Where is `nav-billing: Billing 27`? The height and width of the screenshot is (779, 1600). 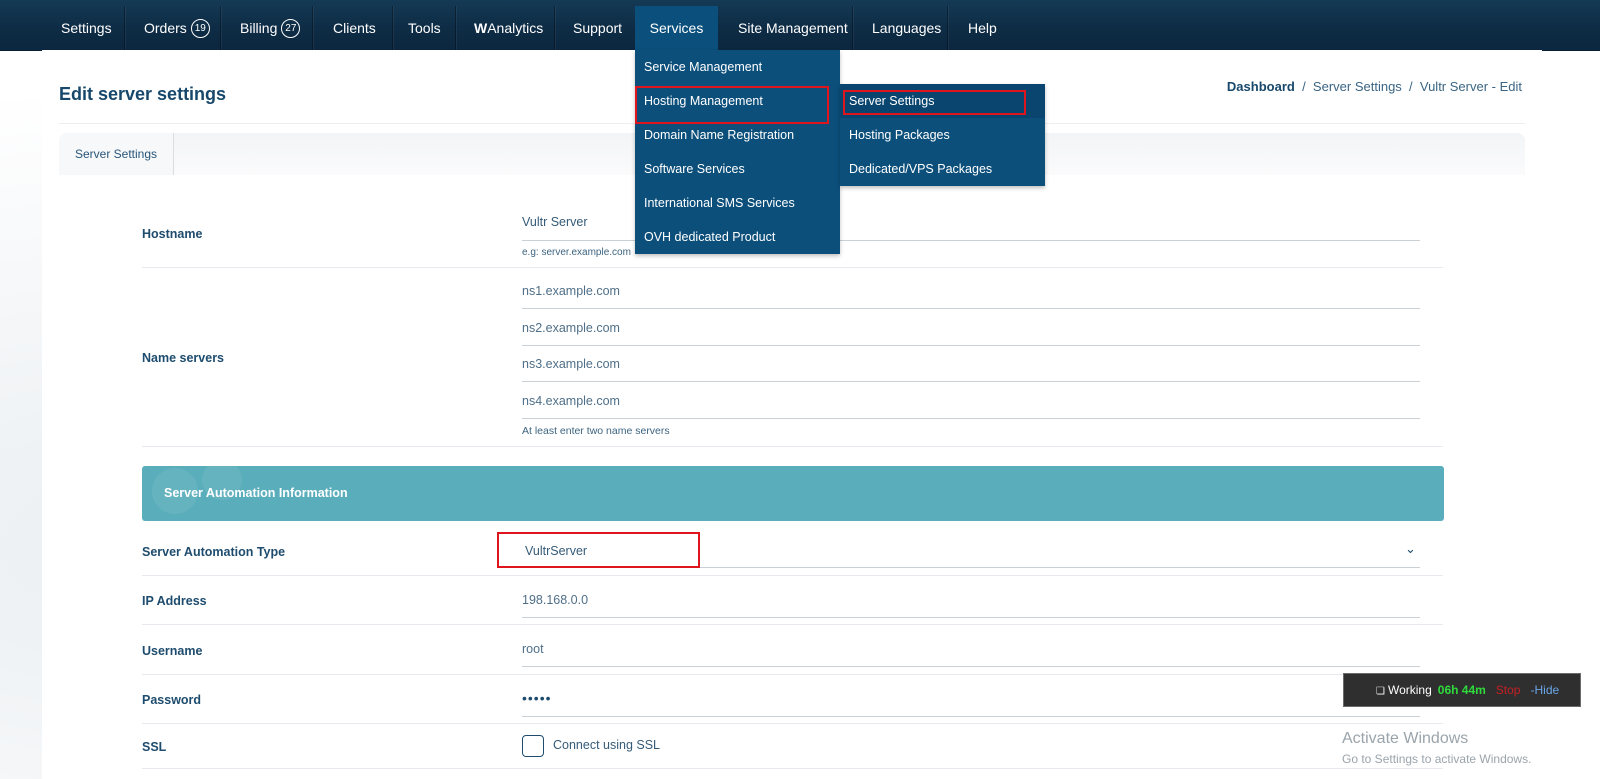
nav-billing: Billing 27 is located at coordinates (270, 25).